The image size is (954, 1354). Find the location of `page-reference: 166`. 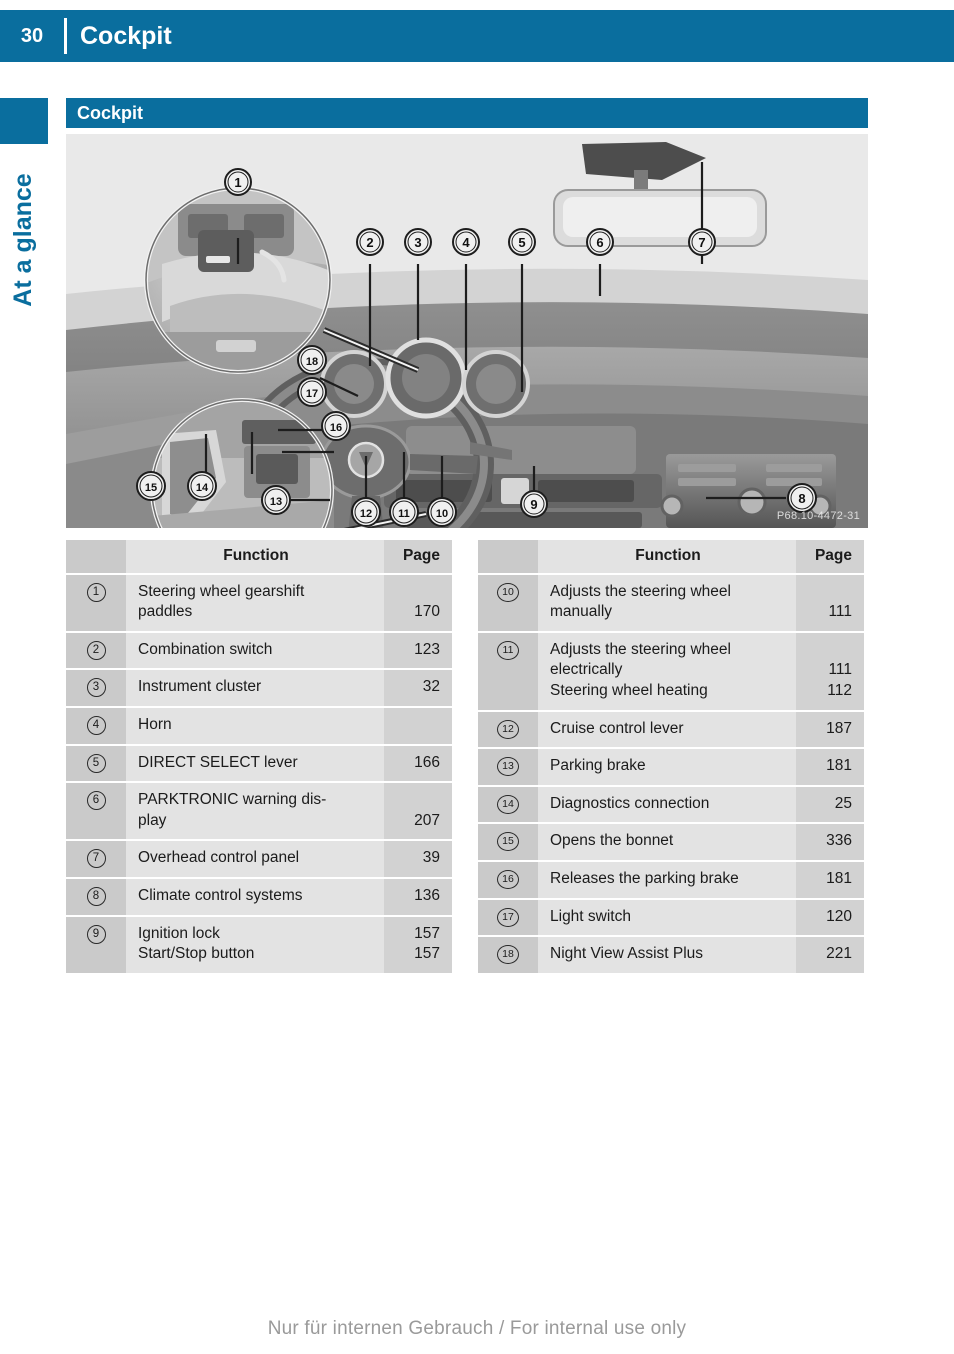

page-reference: 166 is located at coordinates (412, 763).